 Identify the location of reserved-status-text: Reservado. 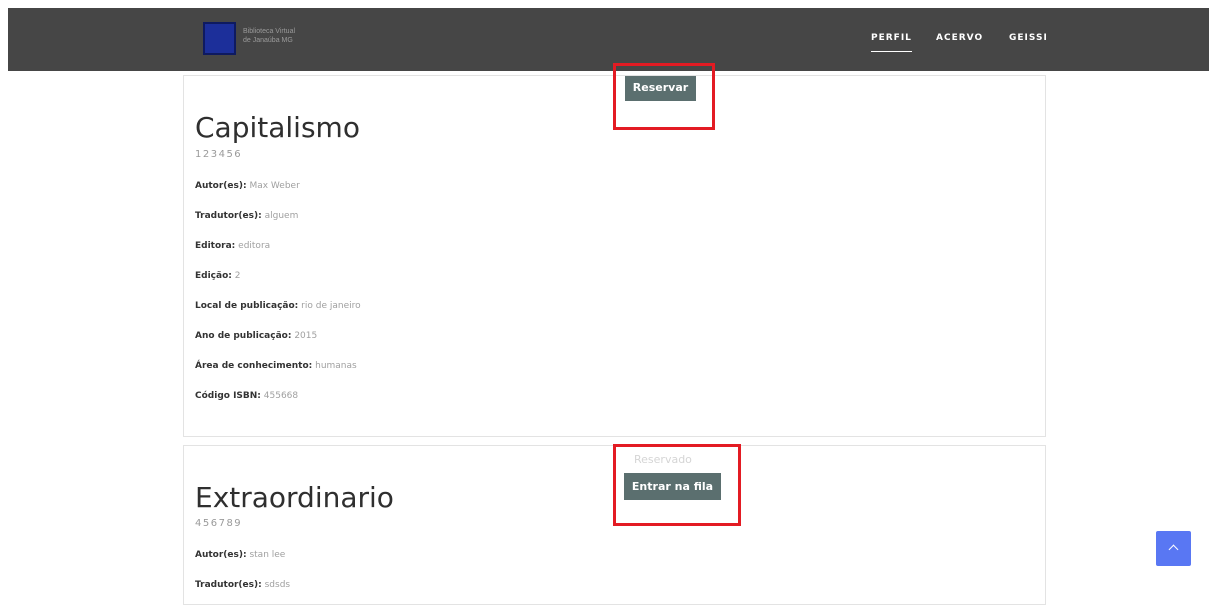
(663, 459).